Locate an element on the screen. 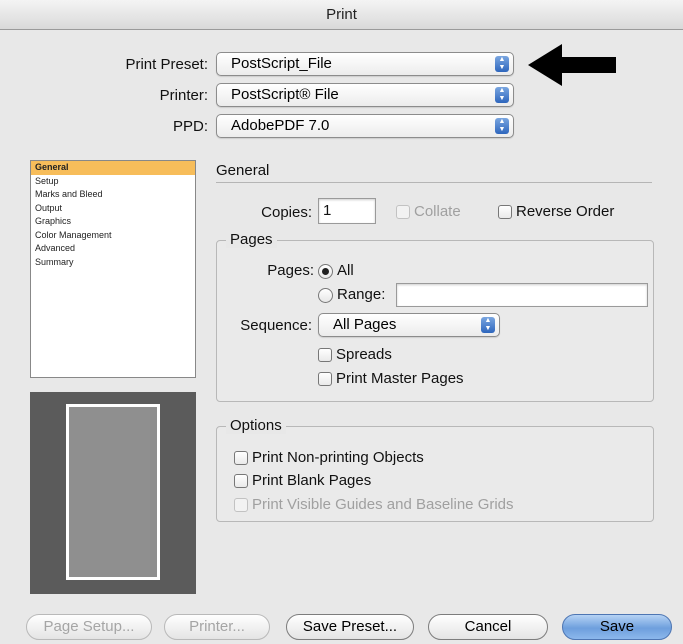  print-preset-label: Print Preset: is located at coordinates (166, 64).